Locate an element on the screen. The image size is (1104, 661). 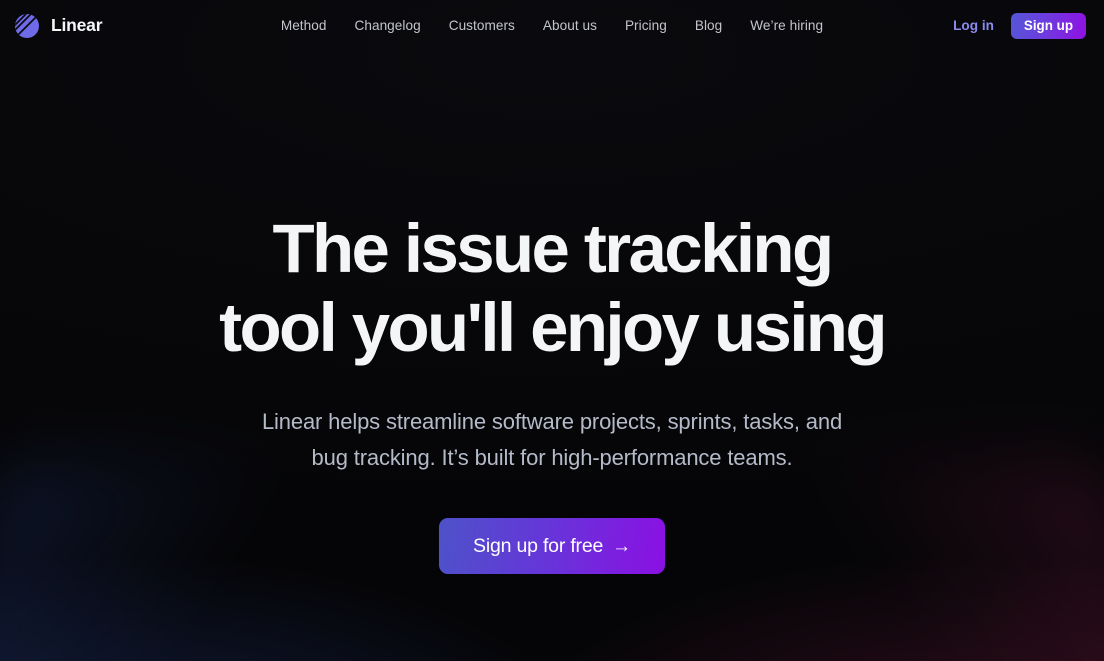
header-actions: Log in Sign up is located at coordinates (1019, 25).